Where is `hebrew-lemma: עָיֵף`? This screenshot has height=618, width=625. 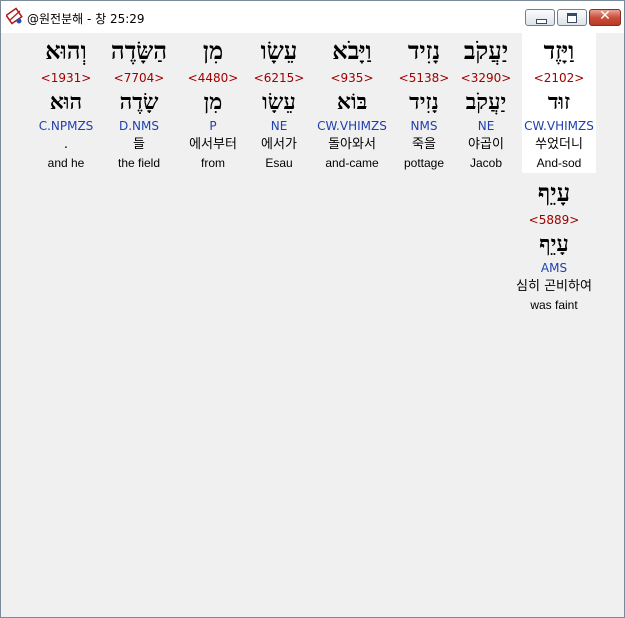 hebrew-lemma: עָיֵף is located at coordinates (554, 244).